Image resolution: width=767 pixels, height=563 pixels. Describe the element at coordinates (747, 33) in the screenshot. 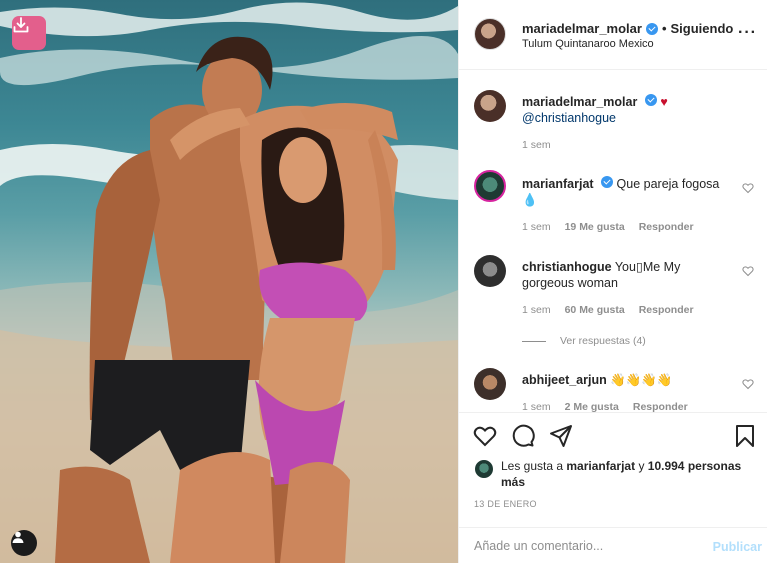

I see `more-options-icon: ···` at that location.